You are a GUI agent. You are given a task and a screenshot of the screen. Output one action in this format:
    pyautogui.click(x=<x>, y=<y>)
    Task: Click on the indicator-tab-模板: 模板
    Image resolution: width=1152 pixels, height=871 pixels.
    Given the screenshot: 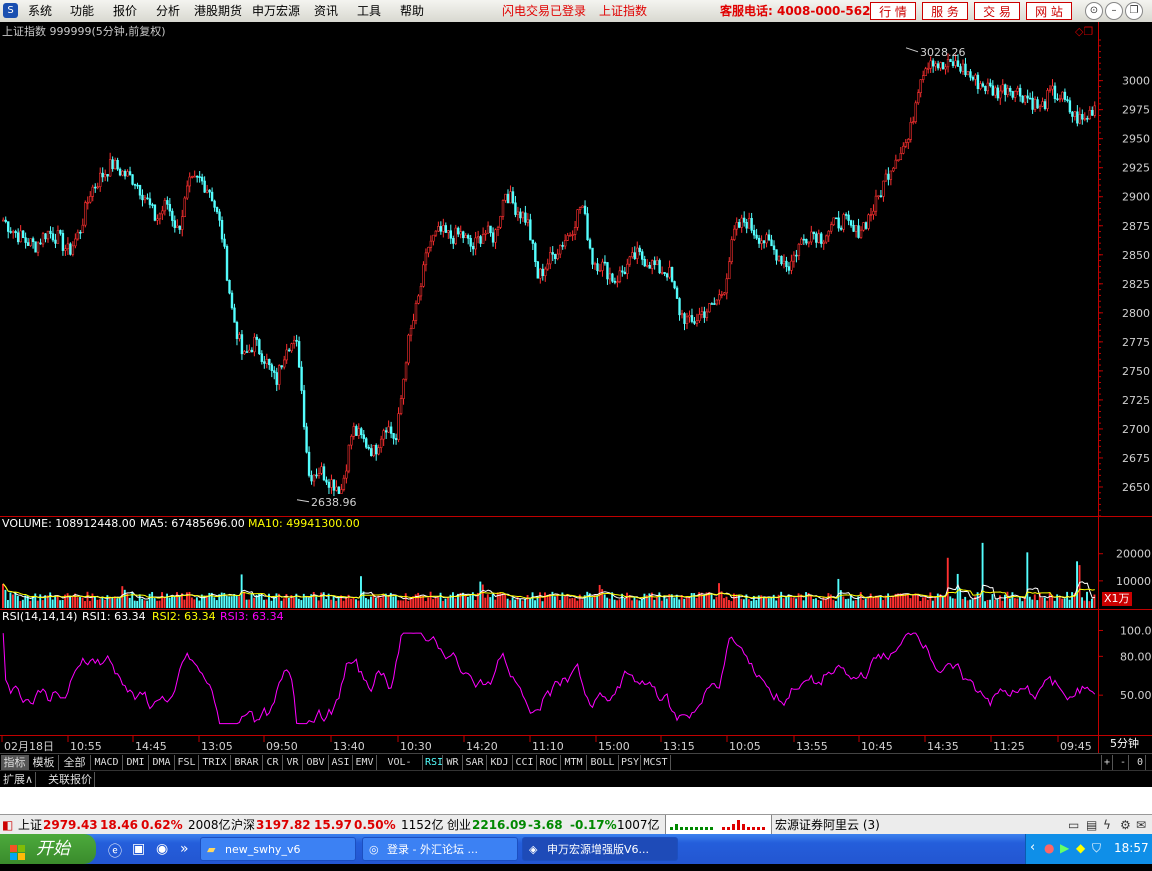 What is the action you would take?
    pyautogui.click(x=44, y=762)
    